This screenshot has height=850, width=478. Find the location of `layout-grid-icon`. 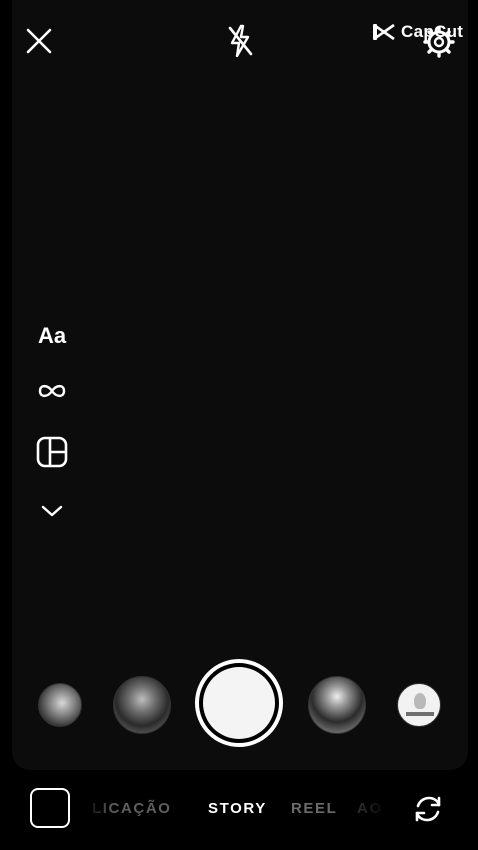

layout-grid-icon is located at coordinates (52, 452).